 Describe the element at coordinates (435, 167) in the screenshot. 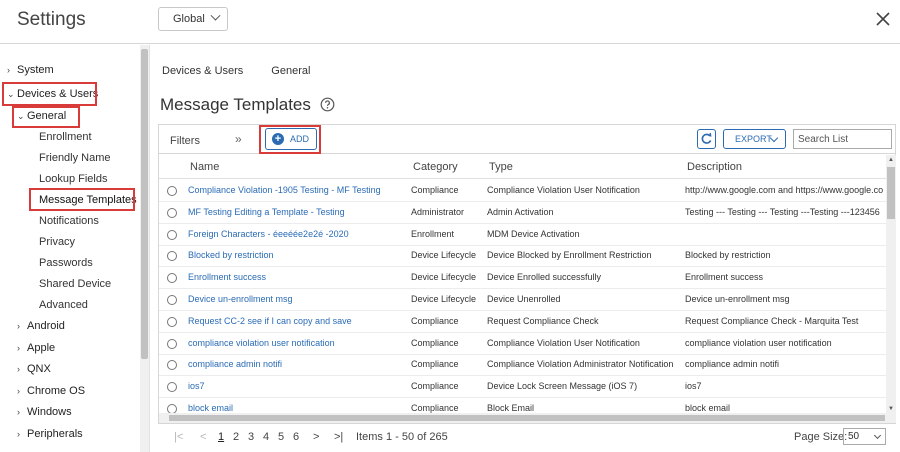

I see `column-header-category: Category` at that location.